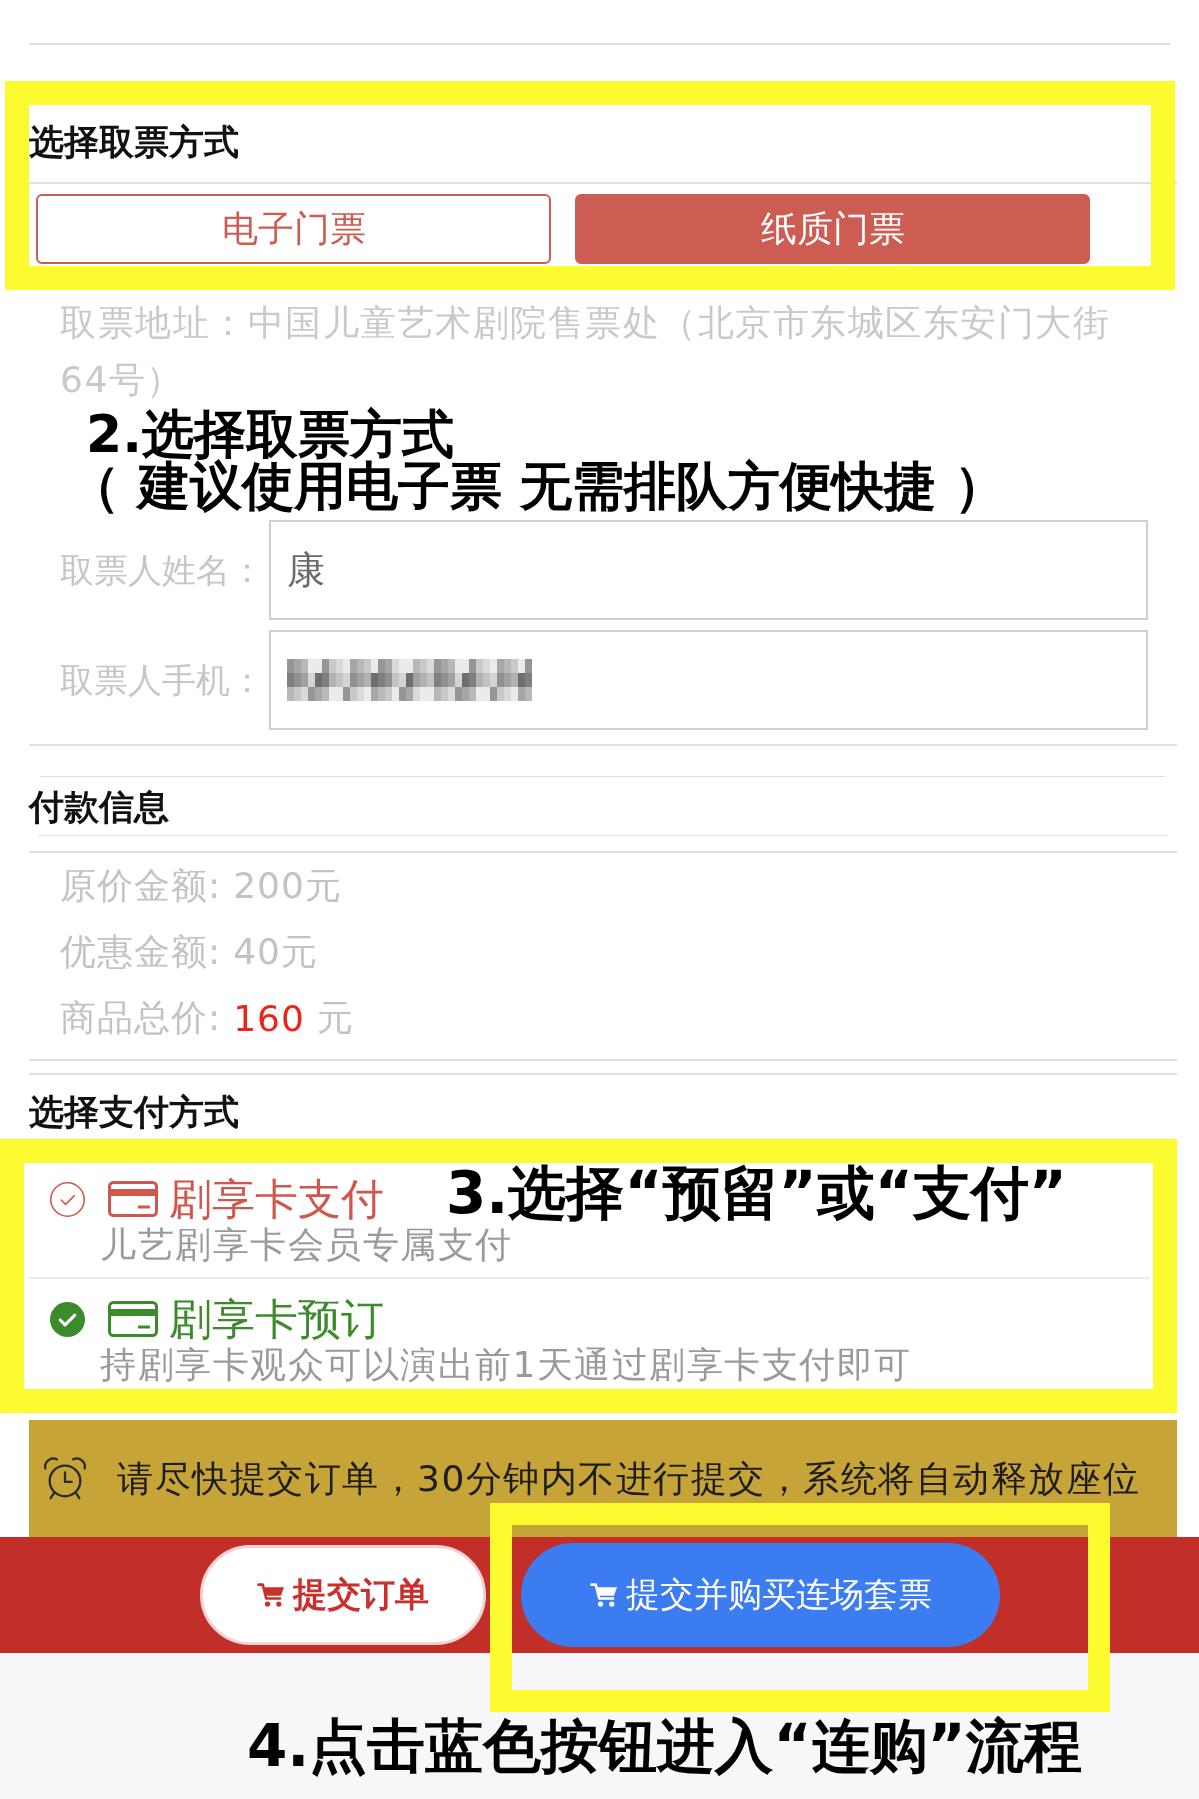  What do you see at coordinates (65, 1478) in the screenshot?
I see `alarm-clock-icon` at bounding box center [65, 1478].